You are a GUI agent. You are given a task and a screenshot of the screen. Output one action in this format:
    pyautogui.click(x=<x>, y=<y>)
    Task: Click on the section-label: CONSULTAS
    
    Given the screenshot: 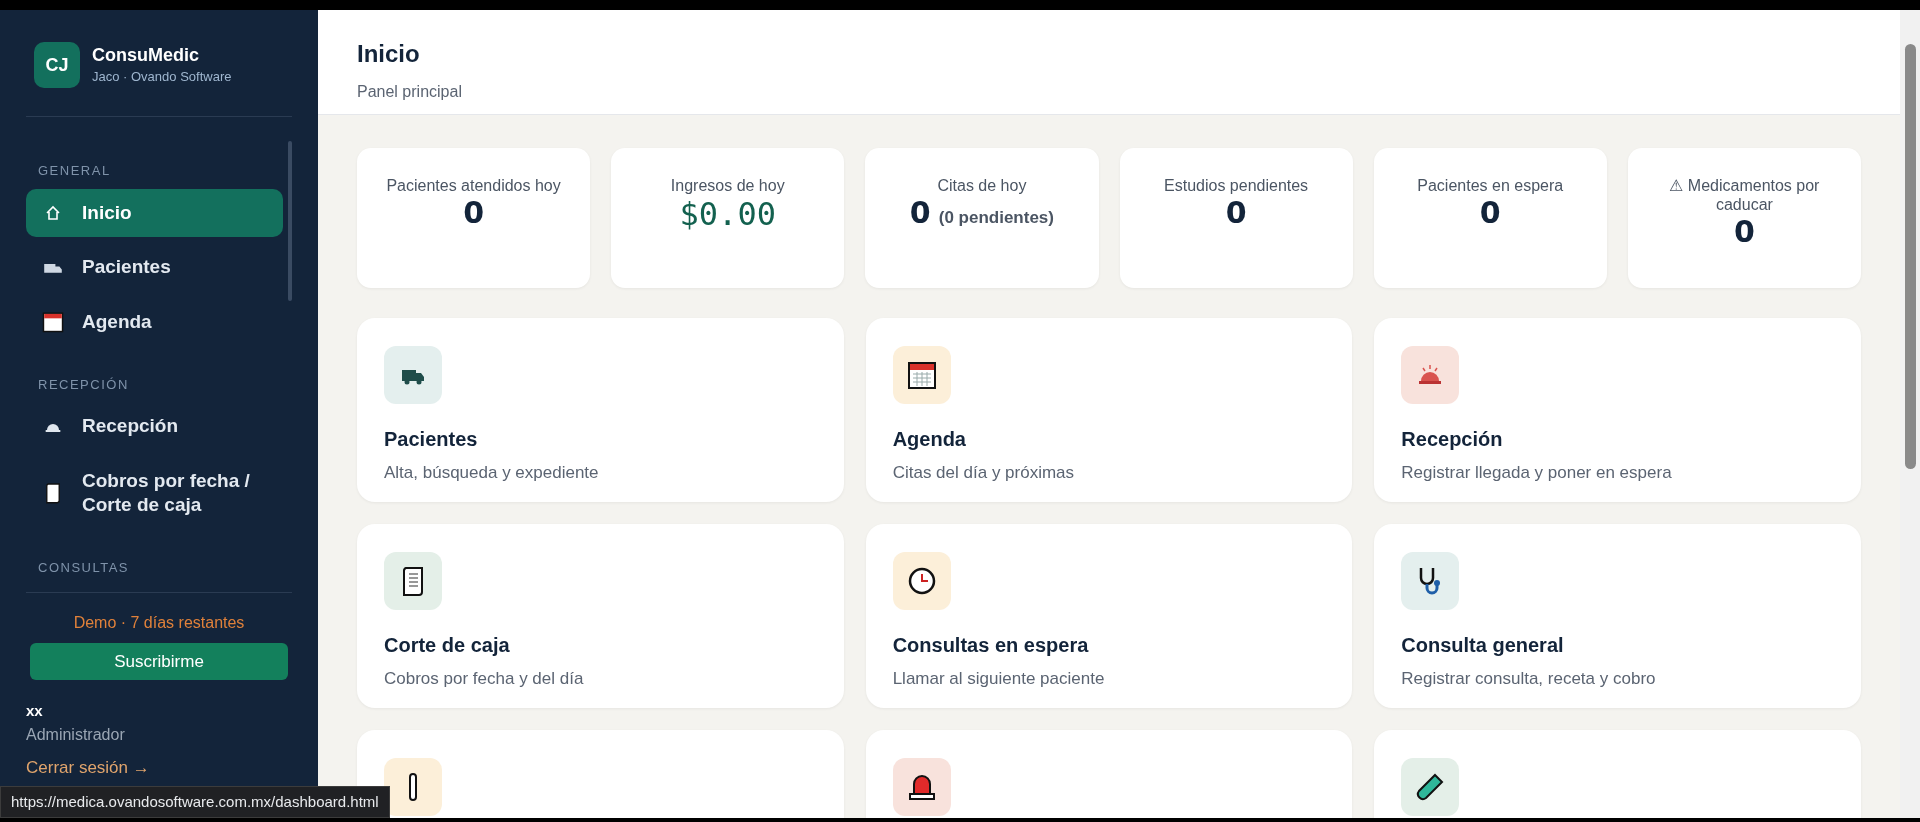 What is the action you would take?
    pyautogui.click(x=84, y=568)
    